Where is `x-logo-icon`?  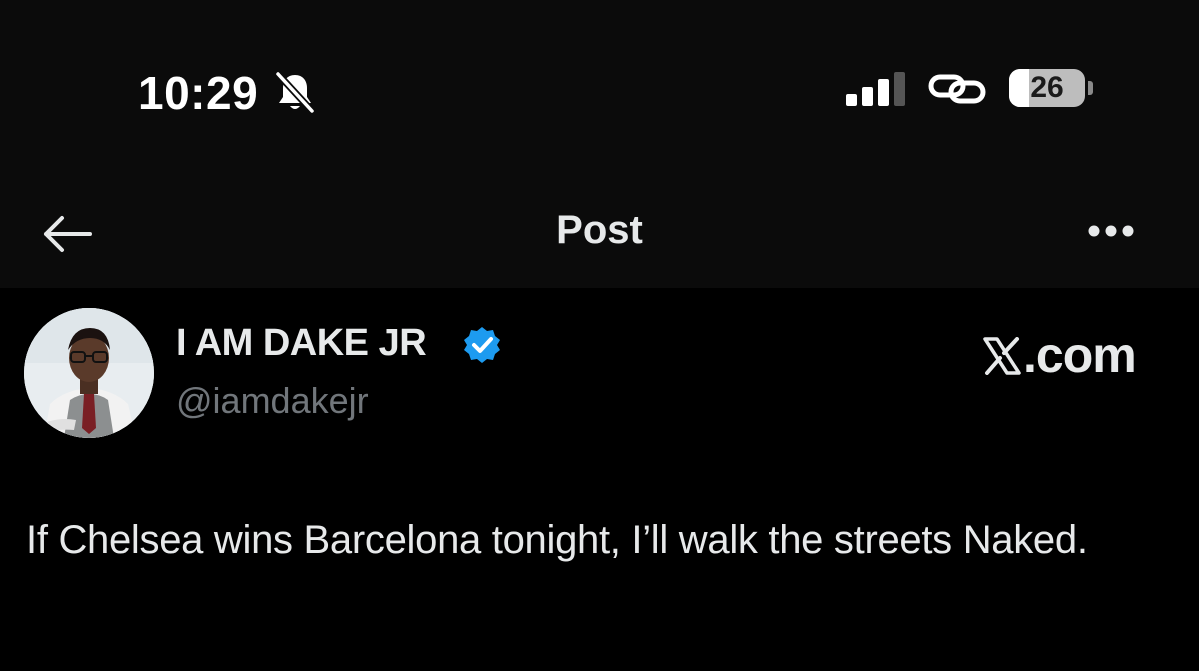 x-logo-icon is located at coordinates (1002, 356).